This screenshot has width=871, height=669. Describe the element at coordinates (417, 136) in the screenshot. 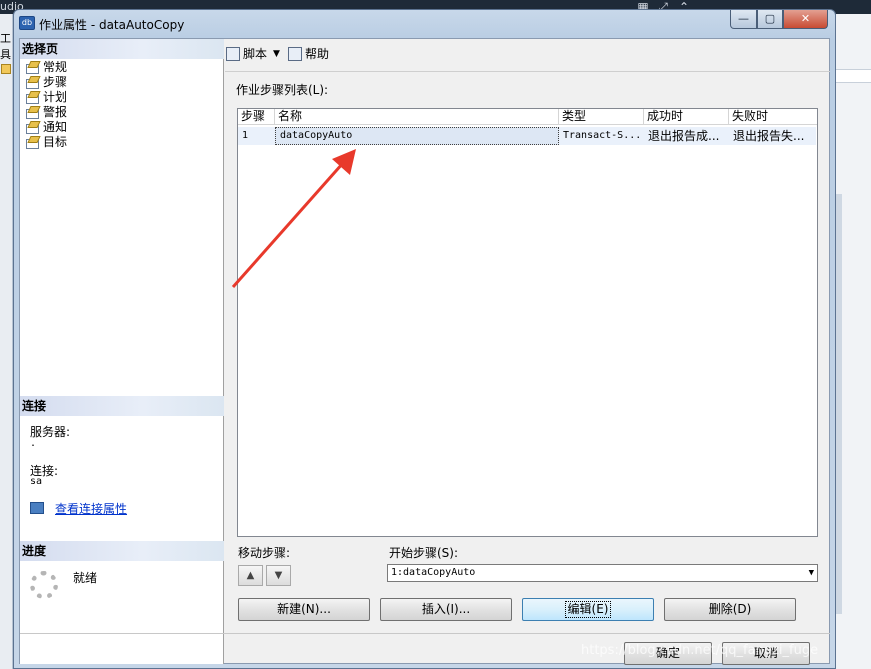

I see `cell-name: dataCopyAuto` at that location.